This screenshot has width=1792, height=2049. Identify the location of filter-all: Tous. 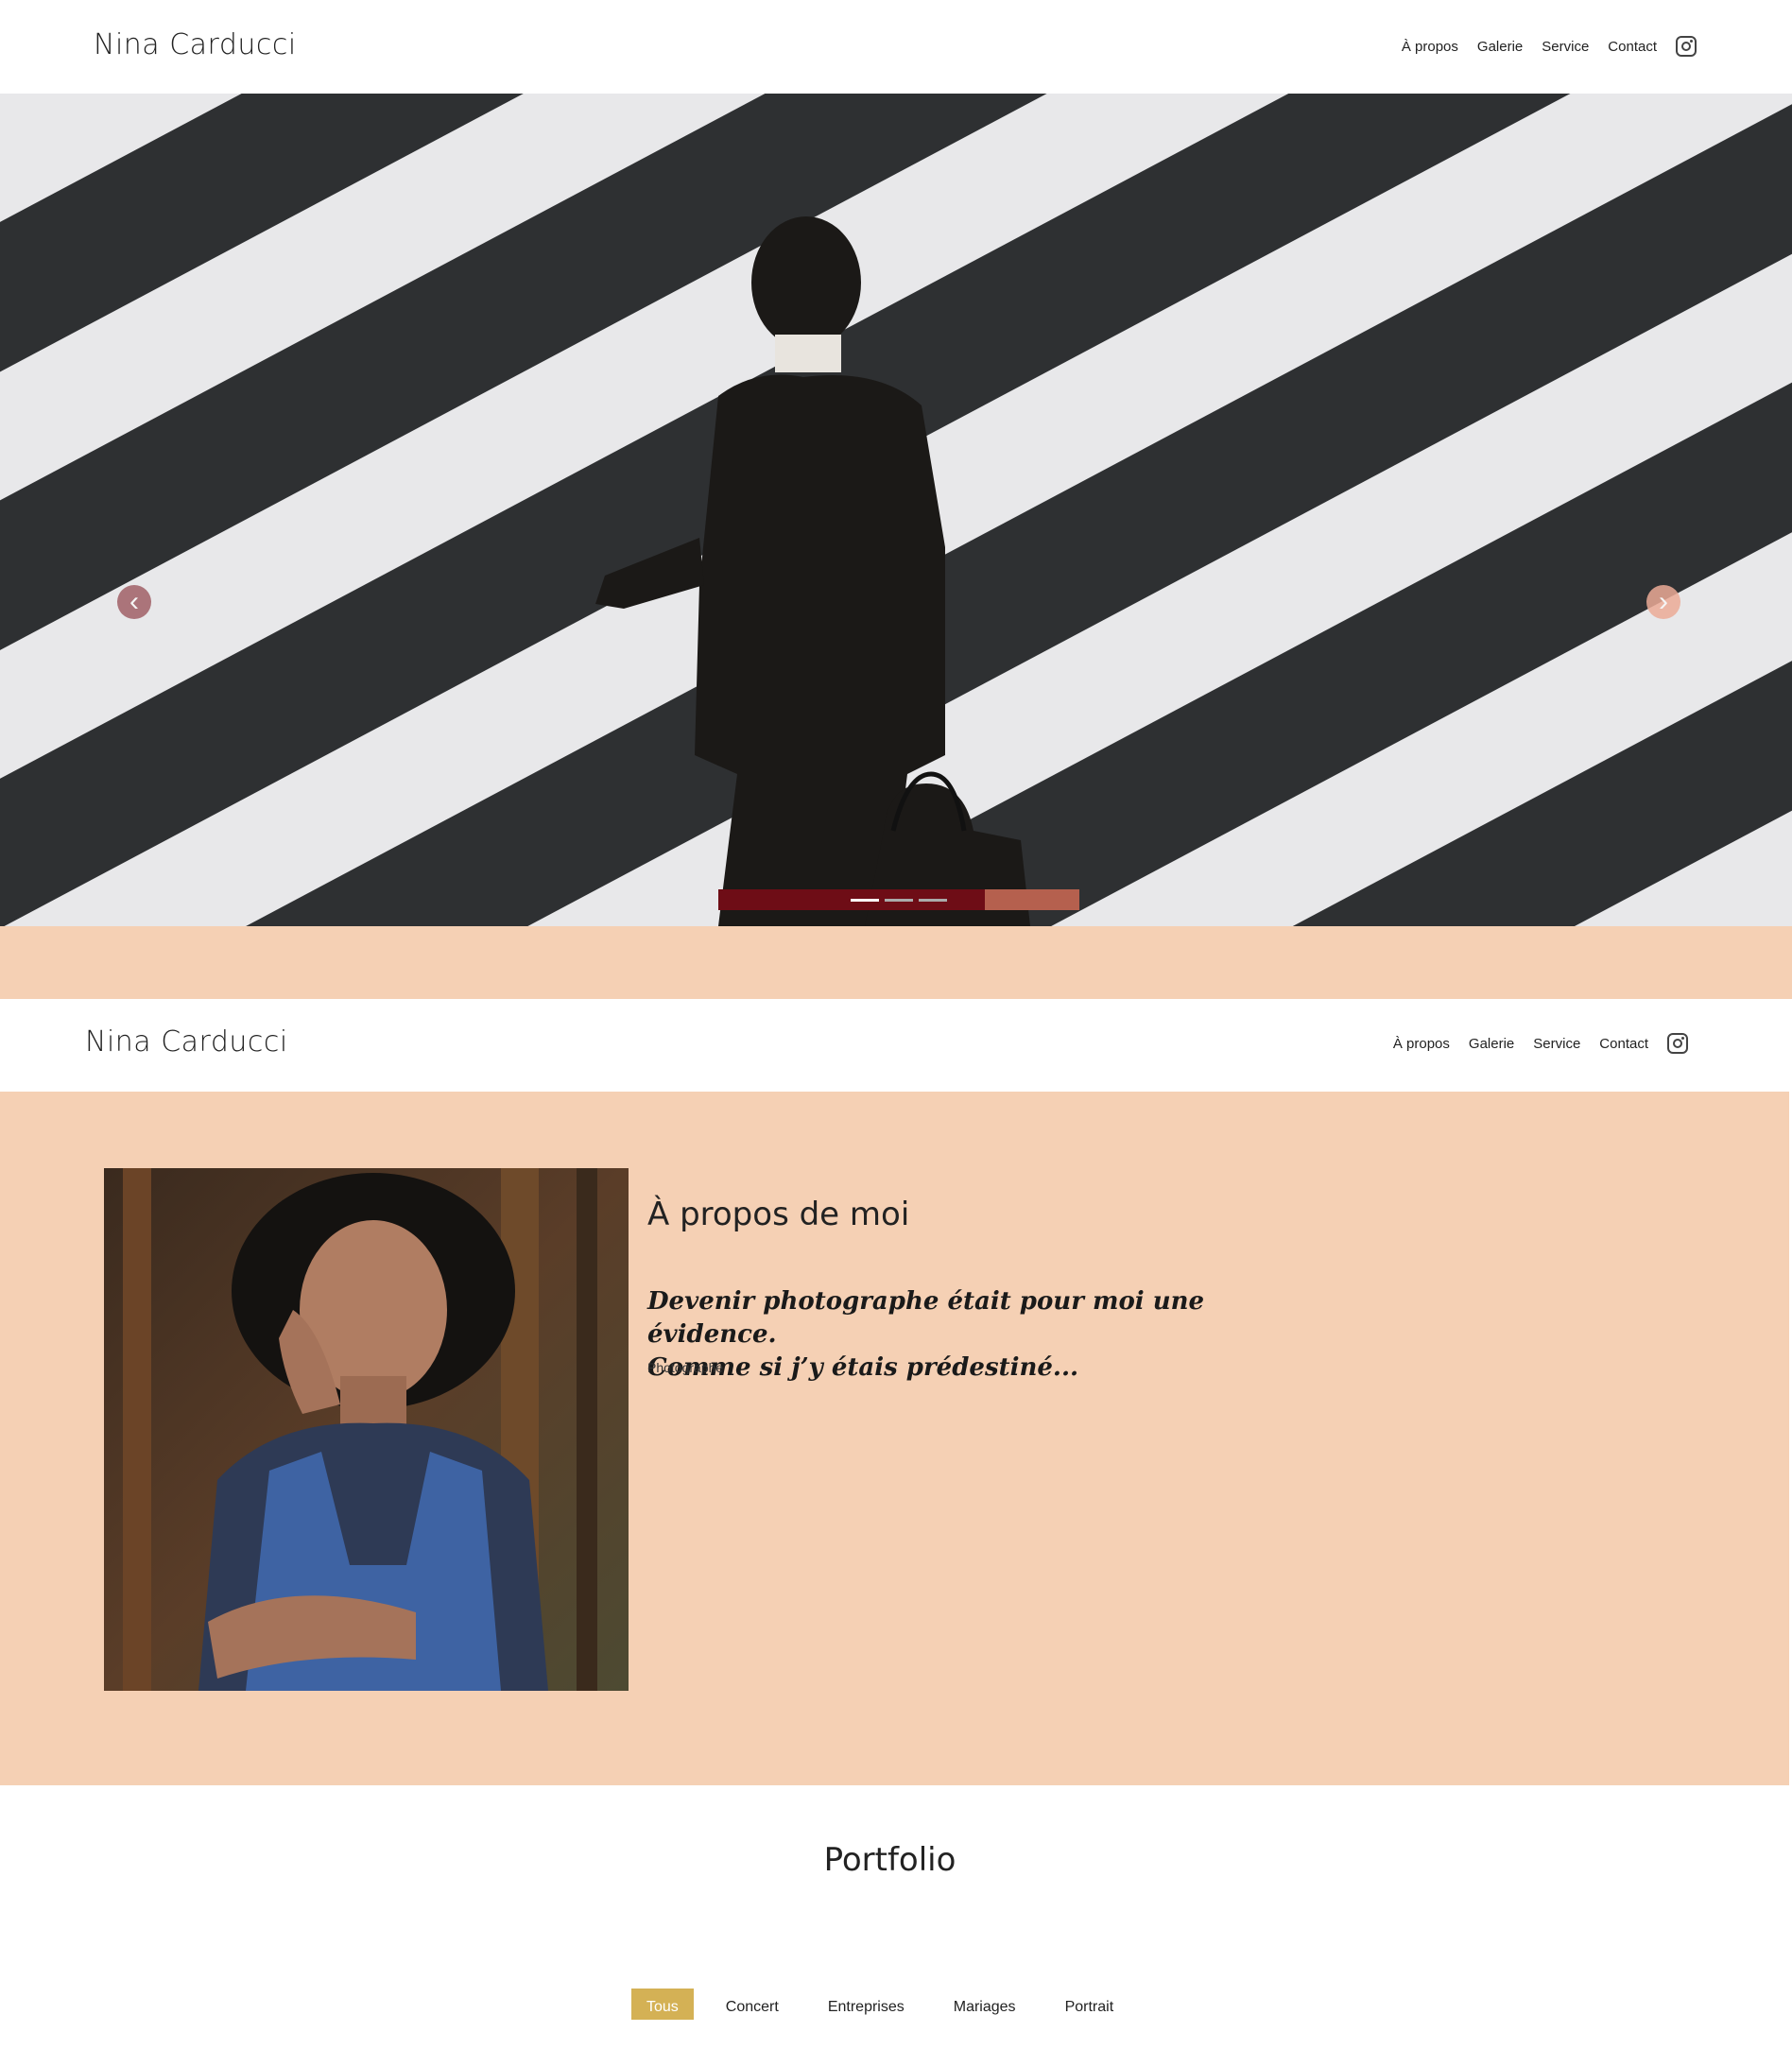
(662, 2005).